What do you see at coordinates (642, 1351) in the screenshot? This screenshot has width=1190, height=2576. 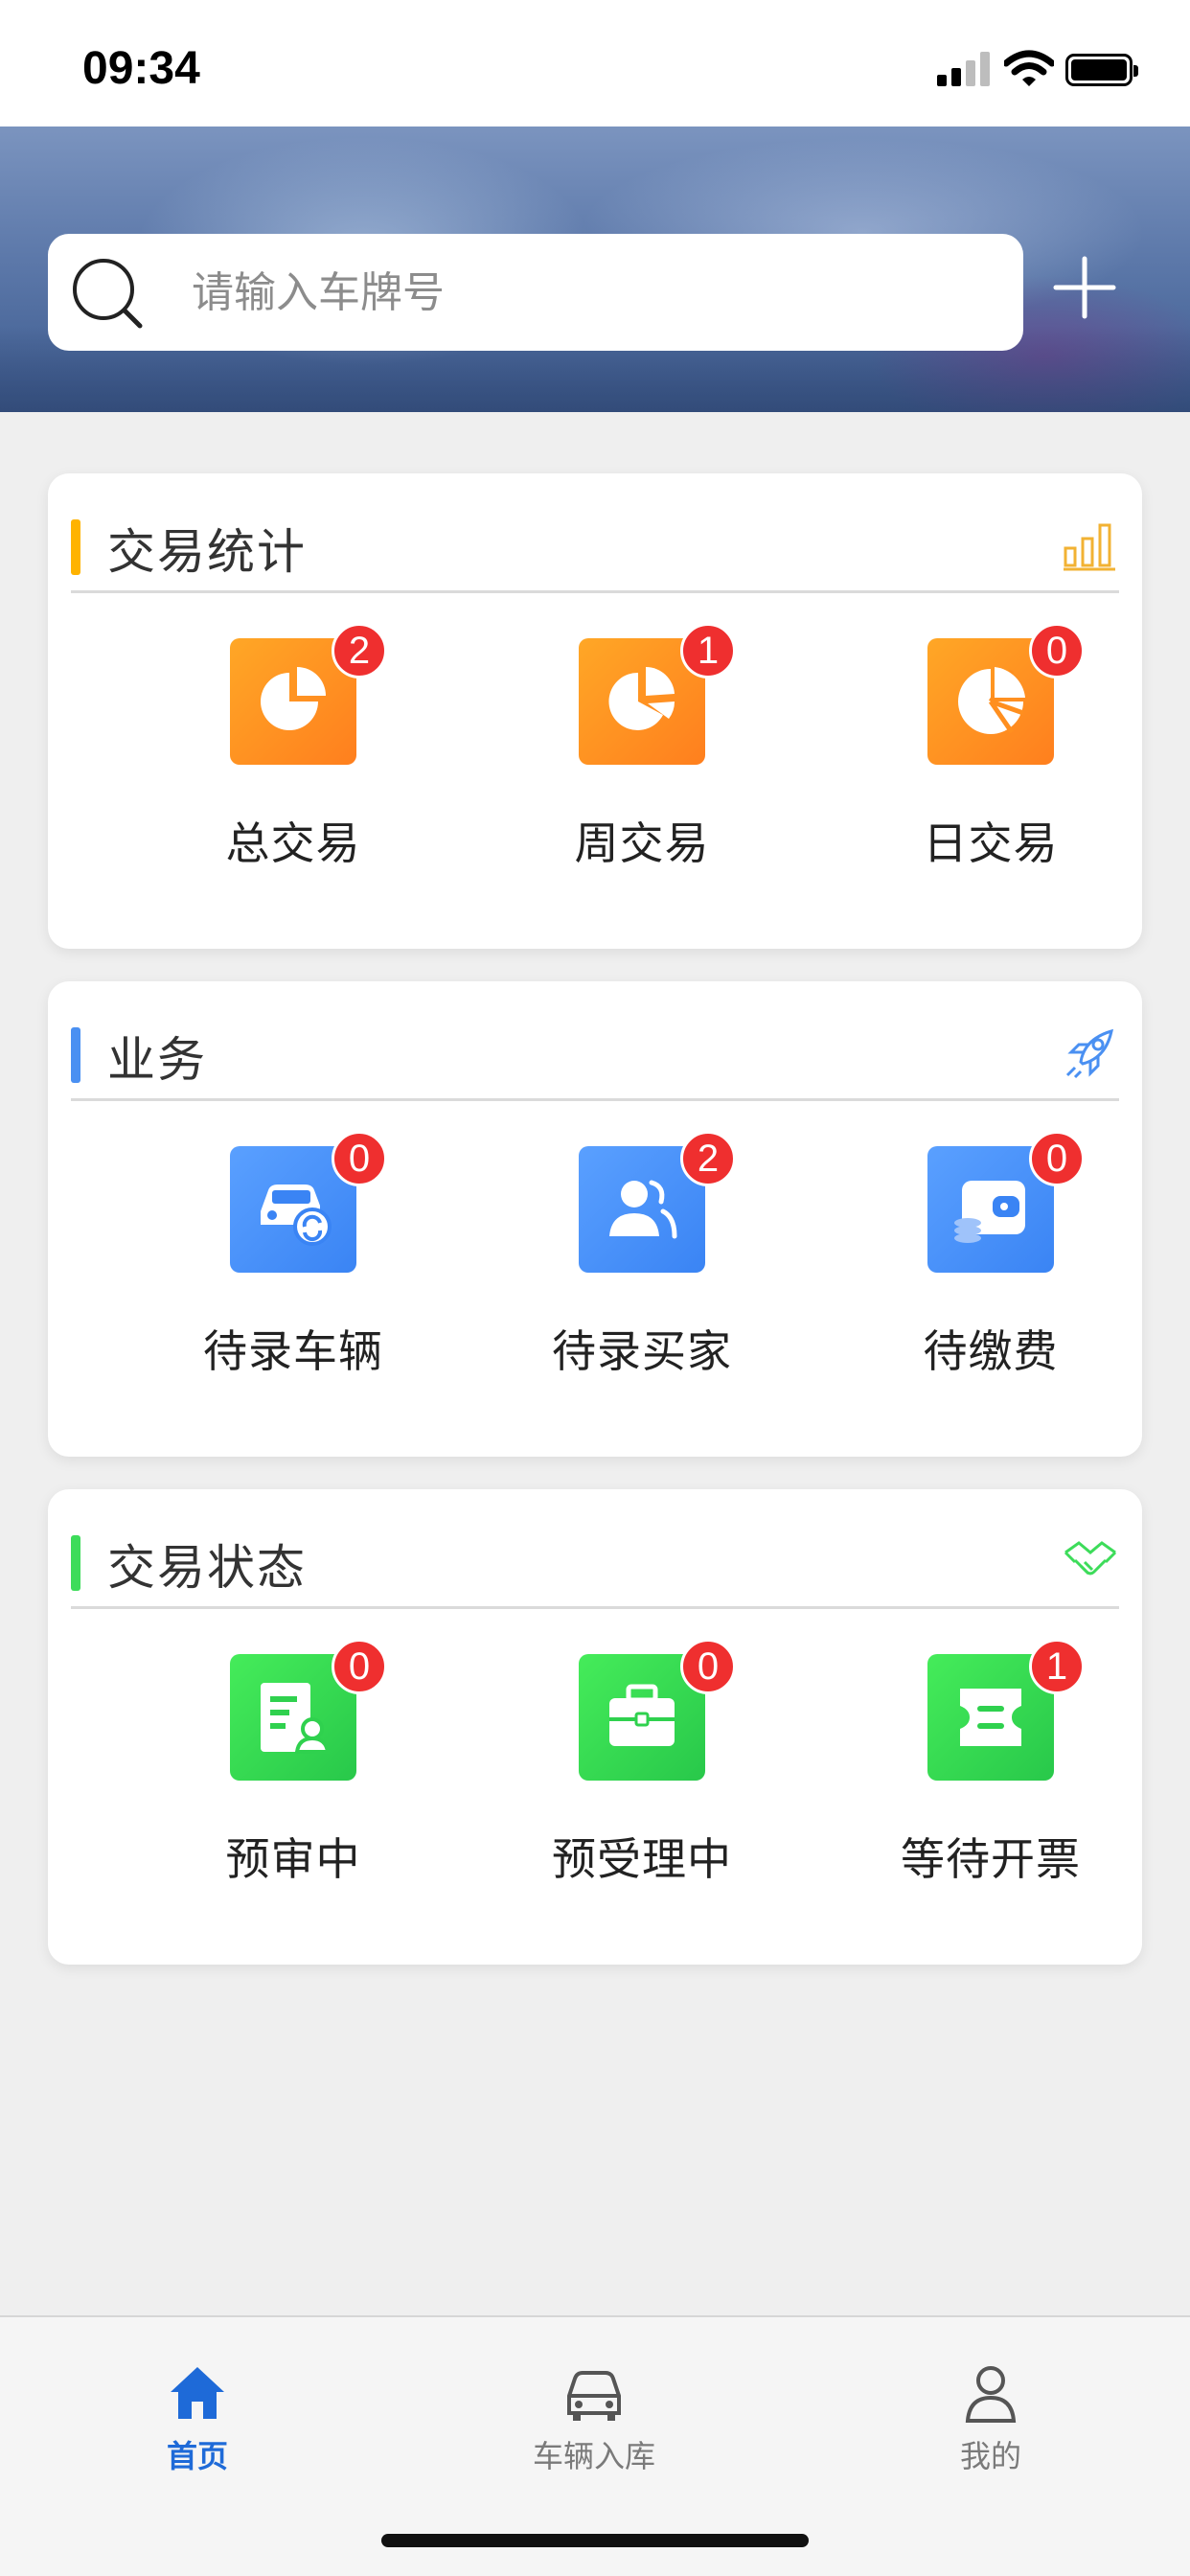 I see `item-label: 待录买家` at bounding box center [642, 1351].